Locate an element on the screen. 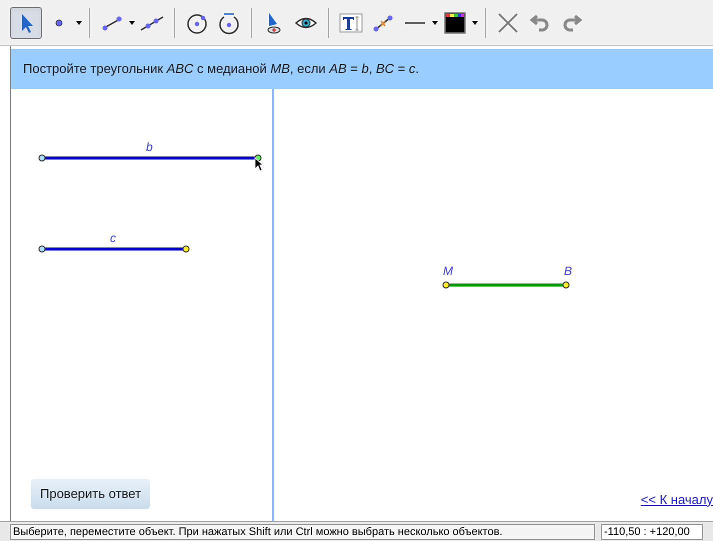  point-label: M is located at coordinates (448, 271).